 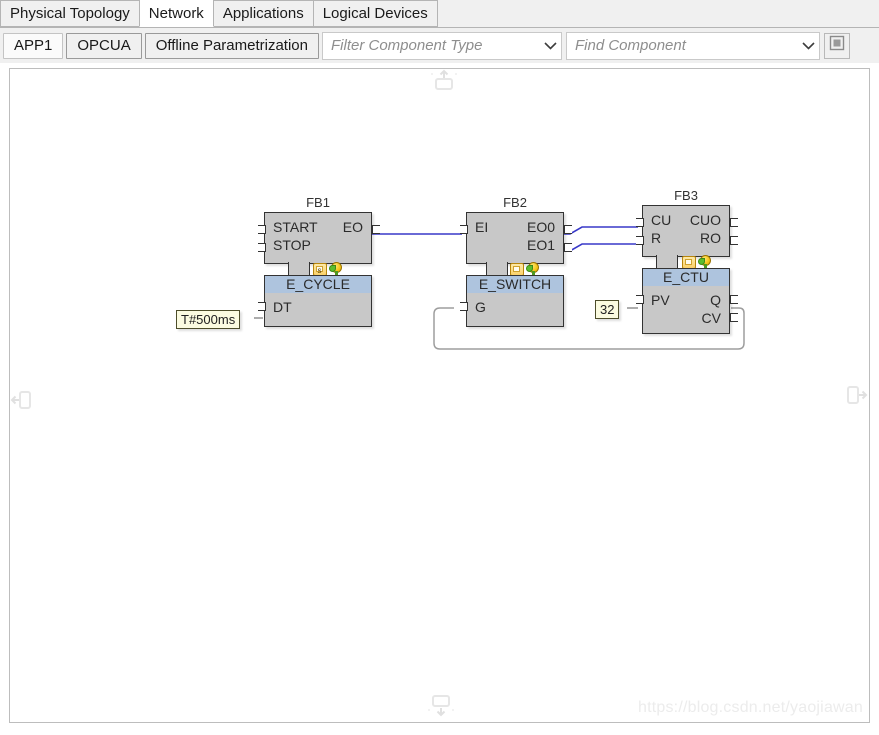 What do you see at coordinates (640, 299) in the screenshot?
I see `fb3-pin-pv` at bounding box center [640, 299].